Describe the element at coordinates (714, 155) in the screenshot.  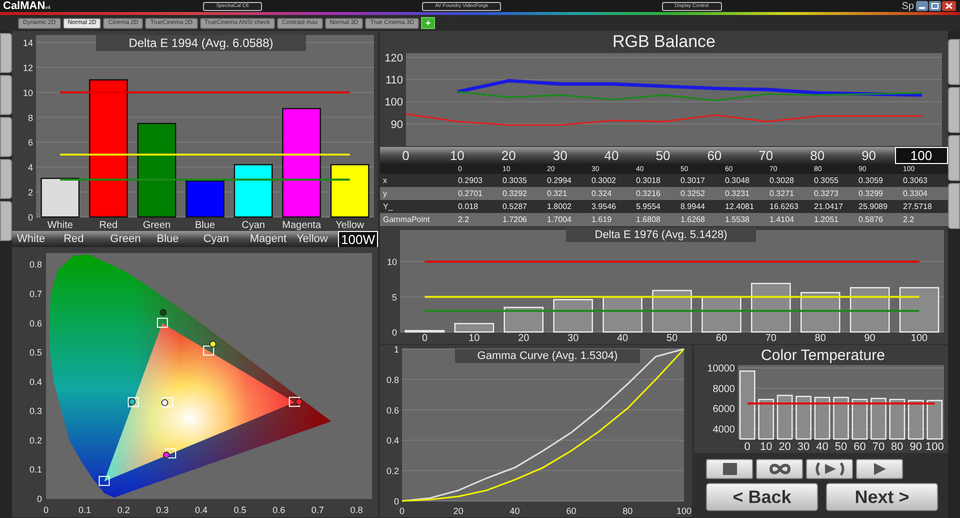
I see `selector-item: 60` at that location.